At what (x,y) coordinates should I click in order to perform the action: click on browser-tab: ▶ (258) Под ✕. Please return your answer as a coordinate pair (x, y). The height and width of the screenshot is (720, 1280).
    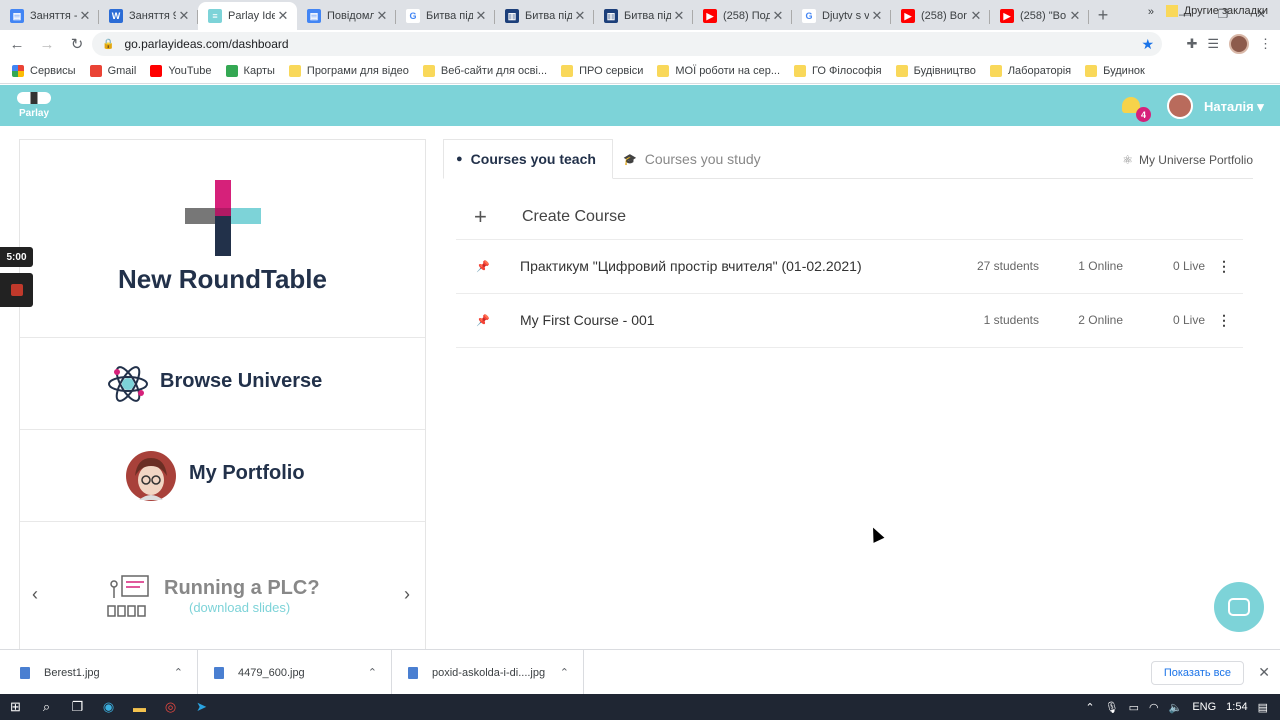
    Looking at the image, I should click on (742, 16).